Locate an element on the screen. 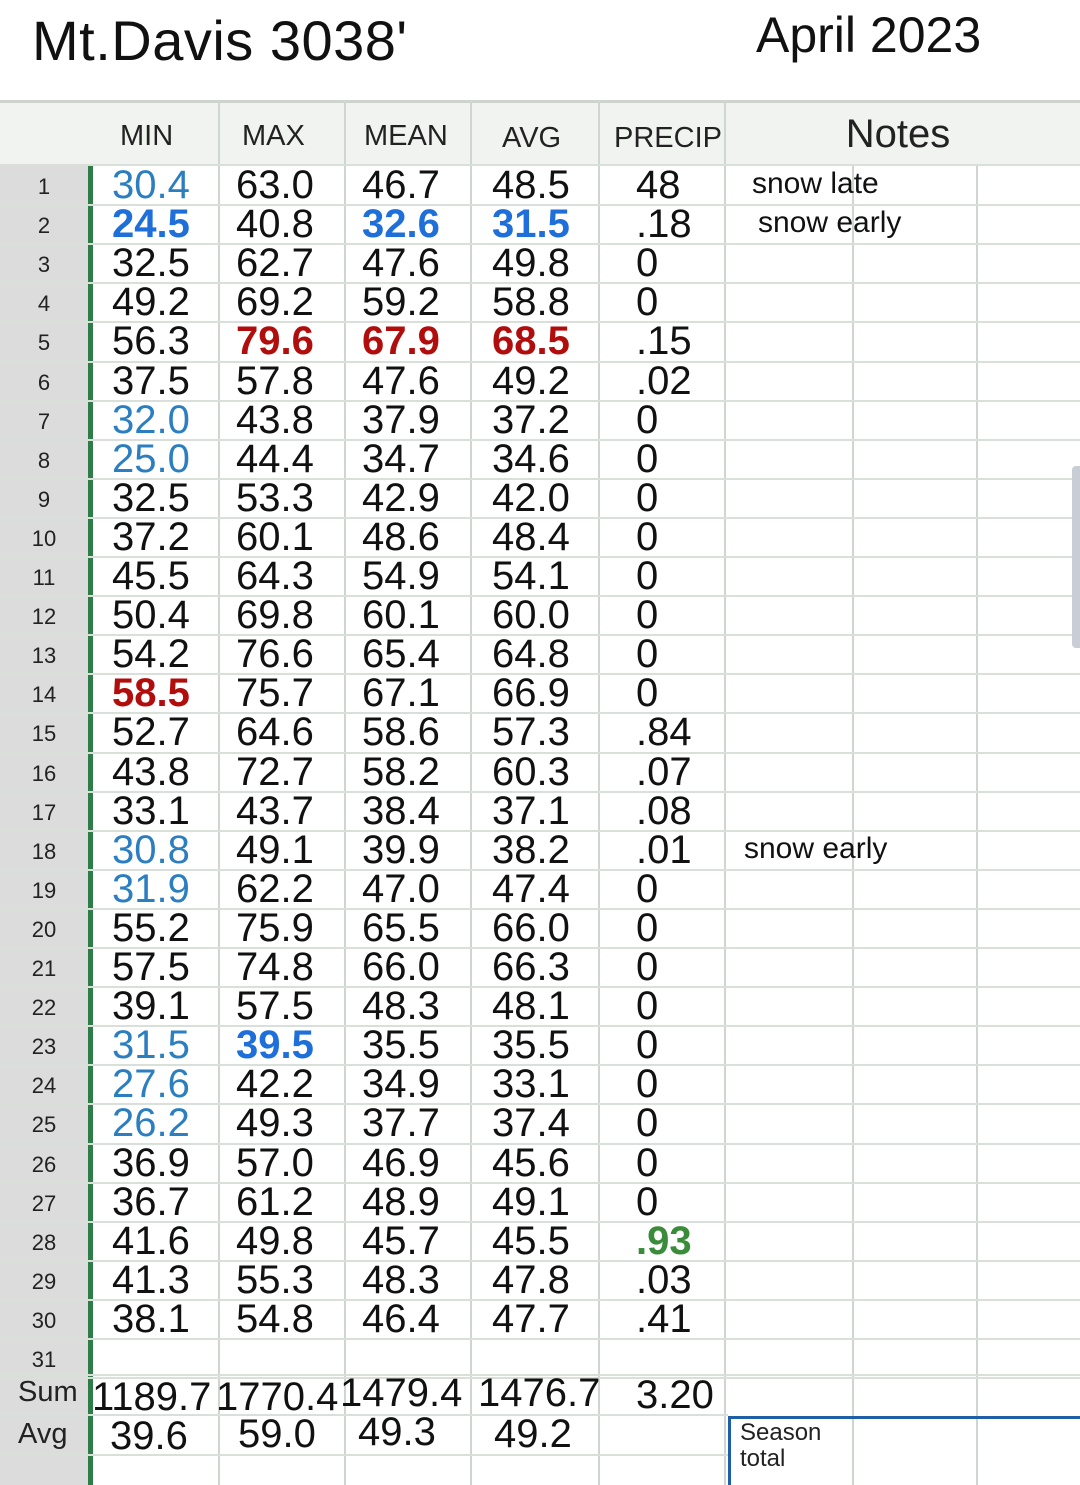 This screenshot has height=1485, width=1080. row-number: 13 is located at coordinates (44, 656).